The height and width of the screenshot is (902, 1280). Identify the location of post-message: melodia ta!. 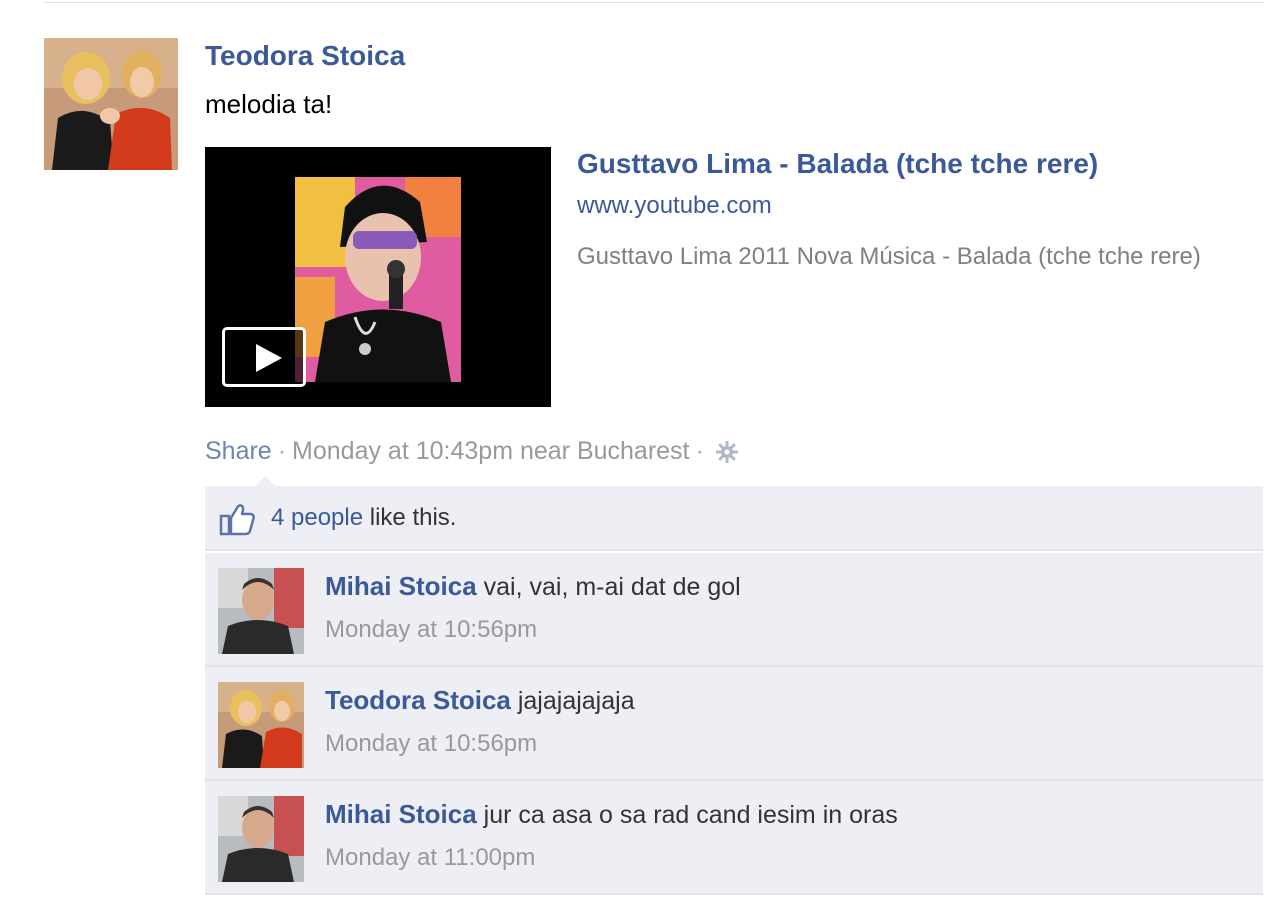
(269, 104).